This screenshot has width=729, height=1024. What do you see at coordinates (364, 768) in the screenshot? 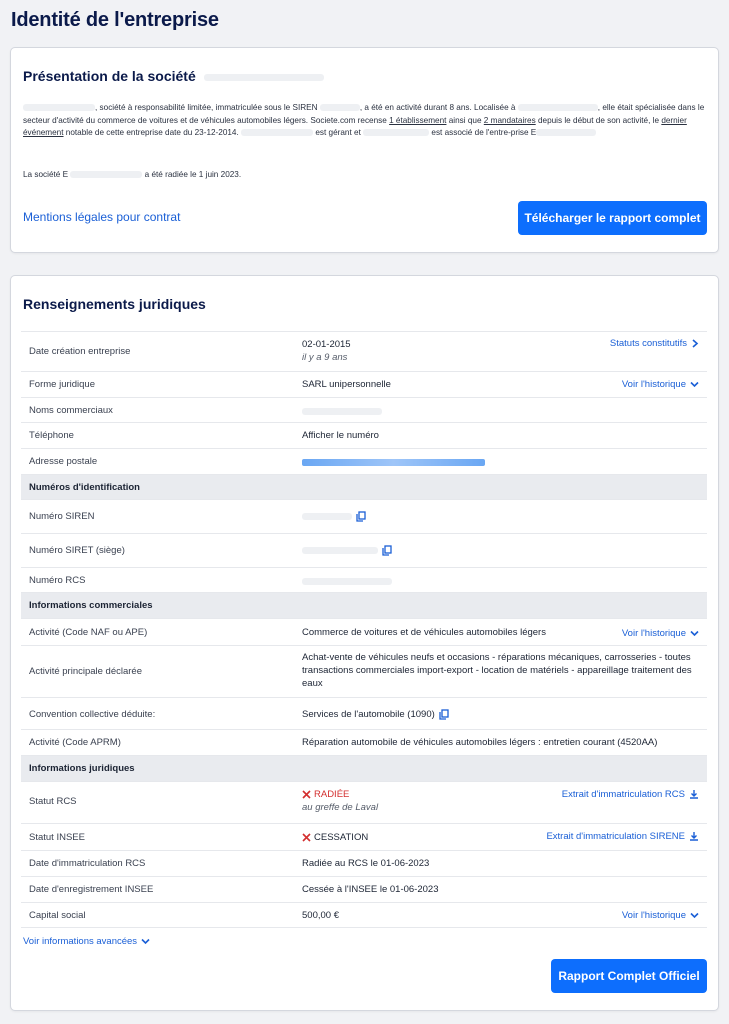
I see `section-header: Informations juridiques` at bounding box center [364, 768].